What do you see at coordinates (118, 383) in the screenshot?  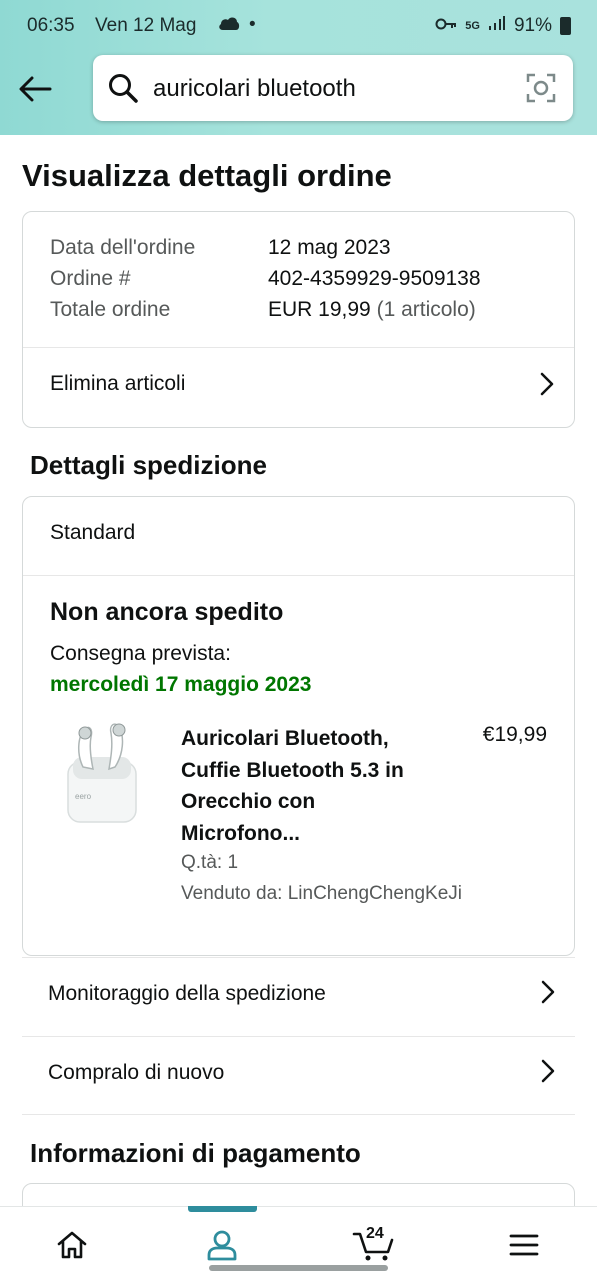 I see `delete-items-label: Elimina articoli` at bounding box center [118, 383].